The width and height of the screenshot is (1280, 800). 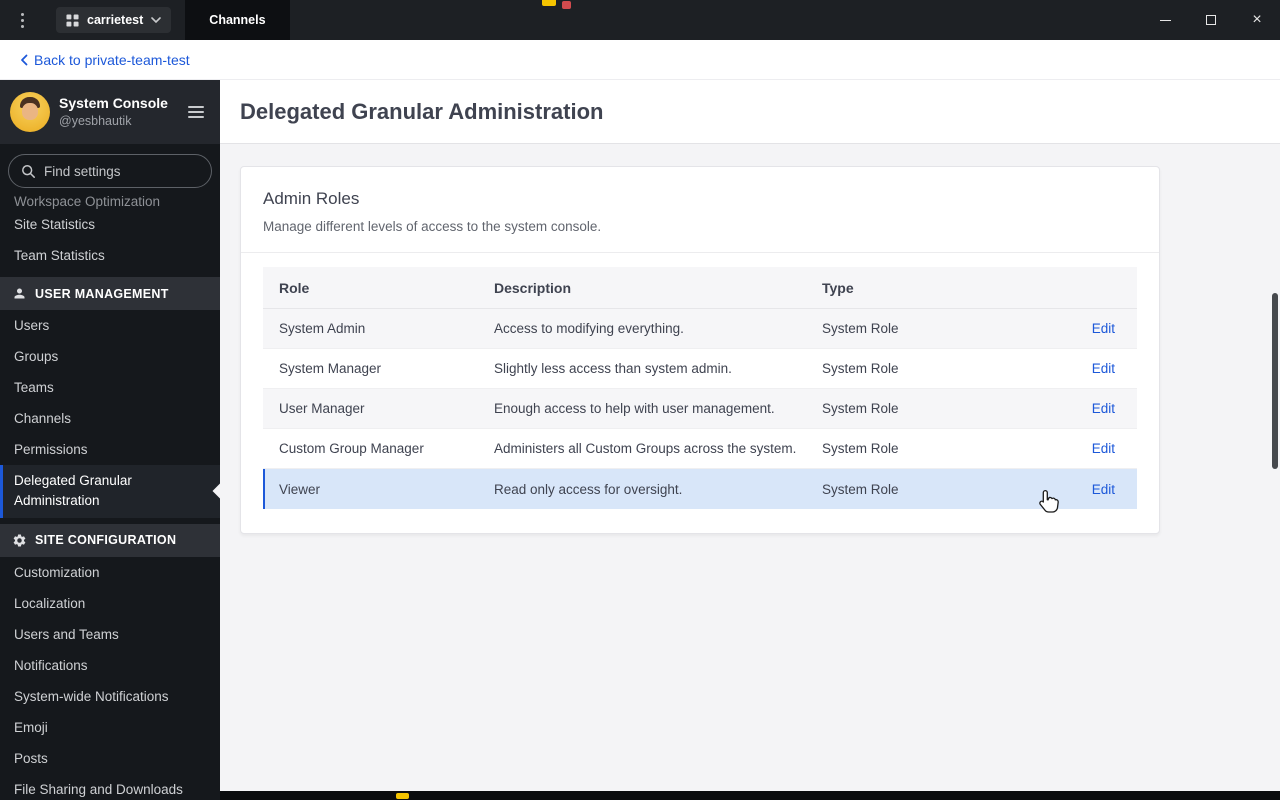 I want to click on sidebar-item-site-statistics: Site Statistics, so click(x=110, y=224).